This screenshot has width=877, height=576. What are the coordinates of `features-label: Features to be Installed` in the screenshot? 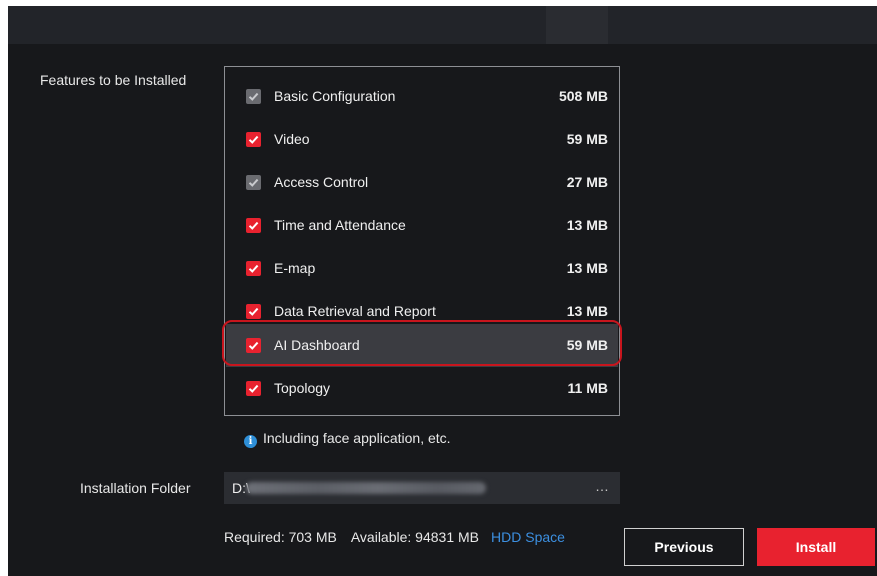 It's located at (113, 80).